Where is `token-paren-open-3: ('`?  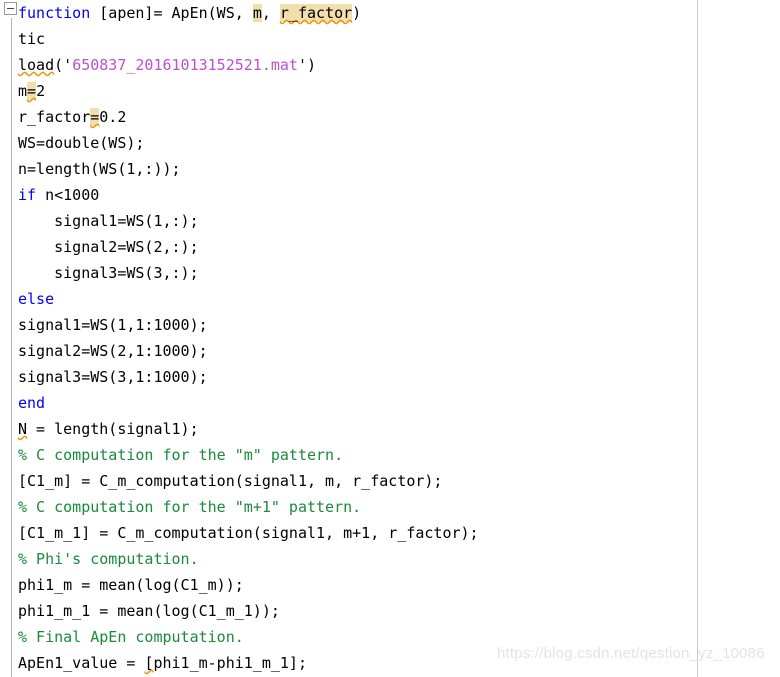
token-paren-open-3: (' is located at coordinates (63, 65).